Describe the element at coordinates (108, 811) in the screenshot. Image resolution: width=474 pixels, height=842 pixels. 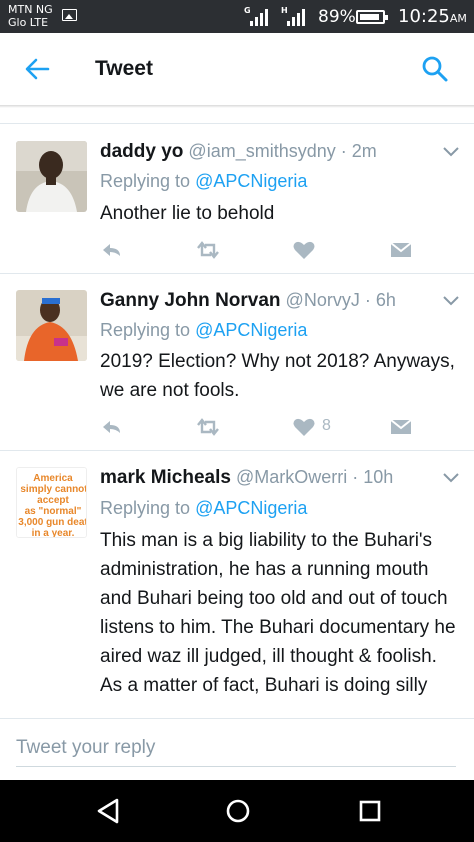
I see `nav-back-icon` at that location.